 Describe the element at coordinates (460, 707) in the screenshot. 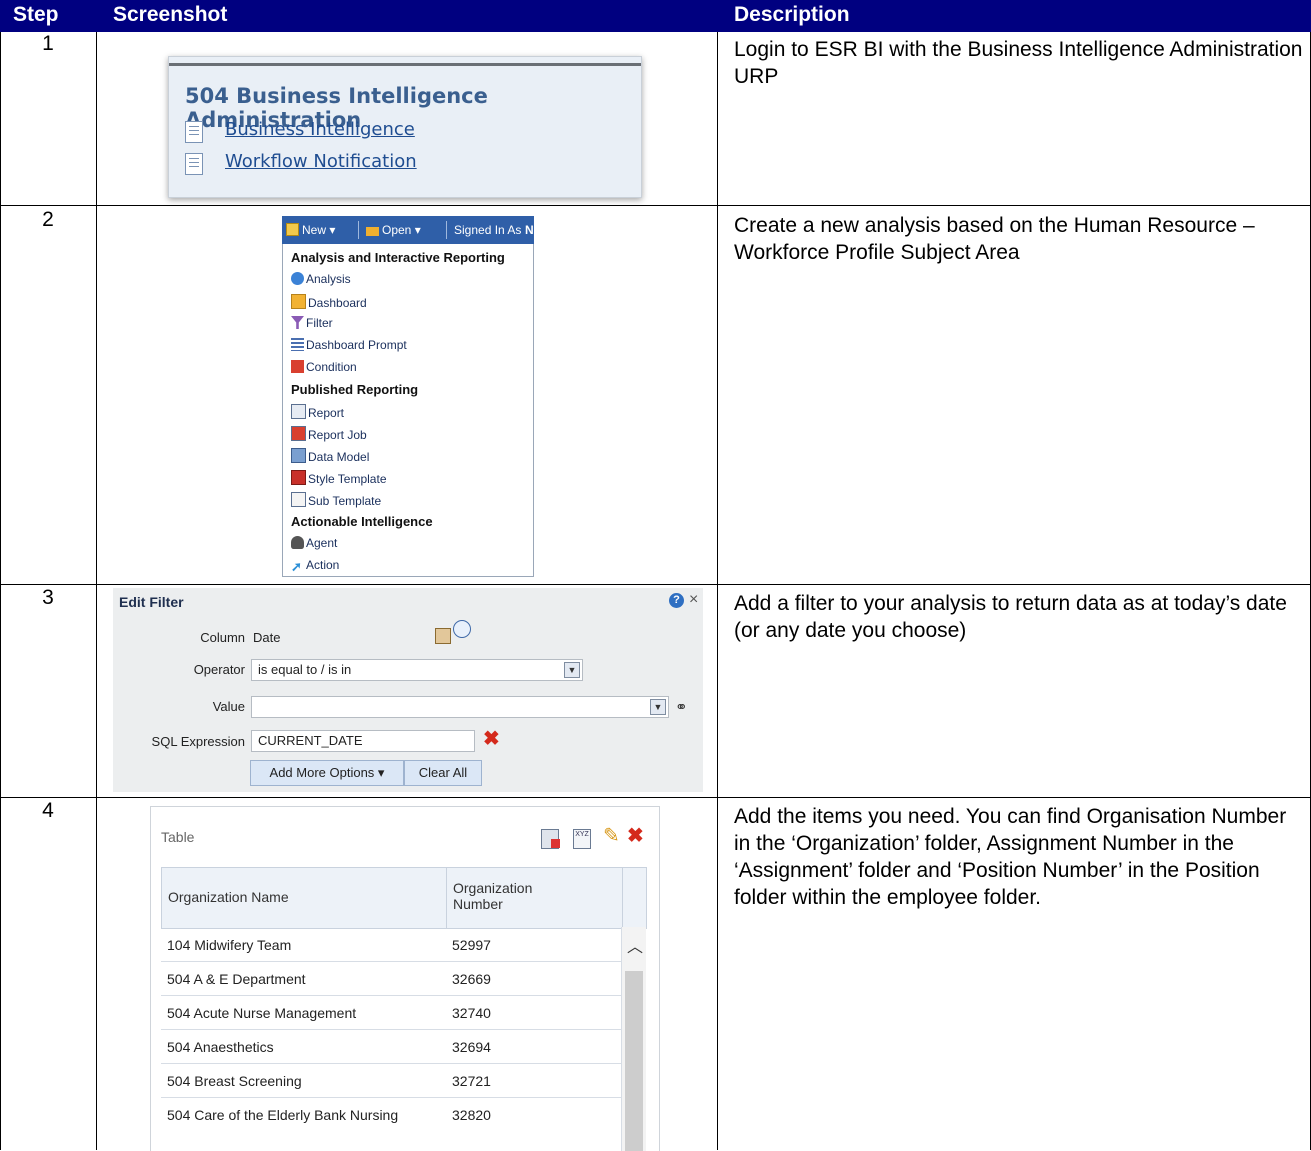

I see `value-input: ▼` at that location.